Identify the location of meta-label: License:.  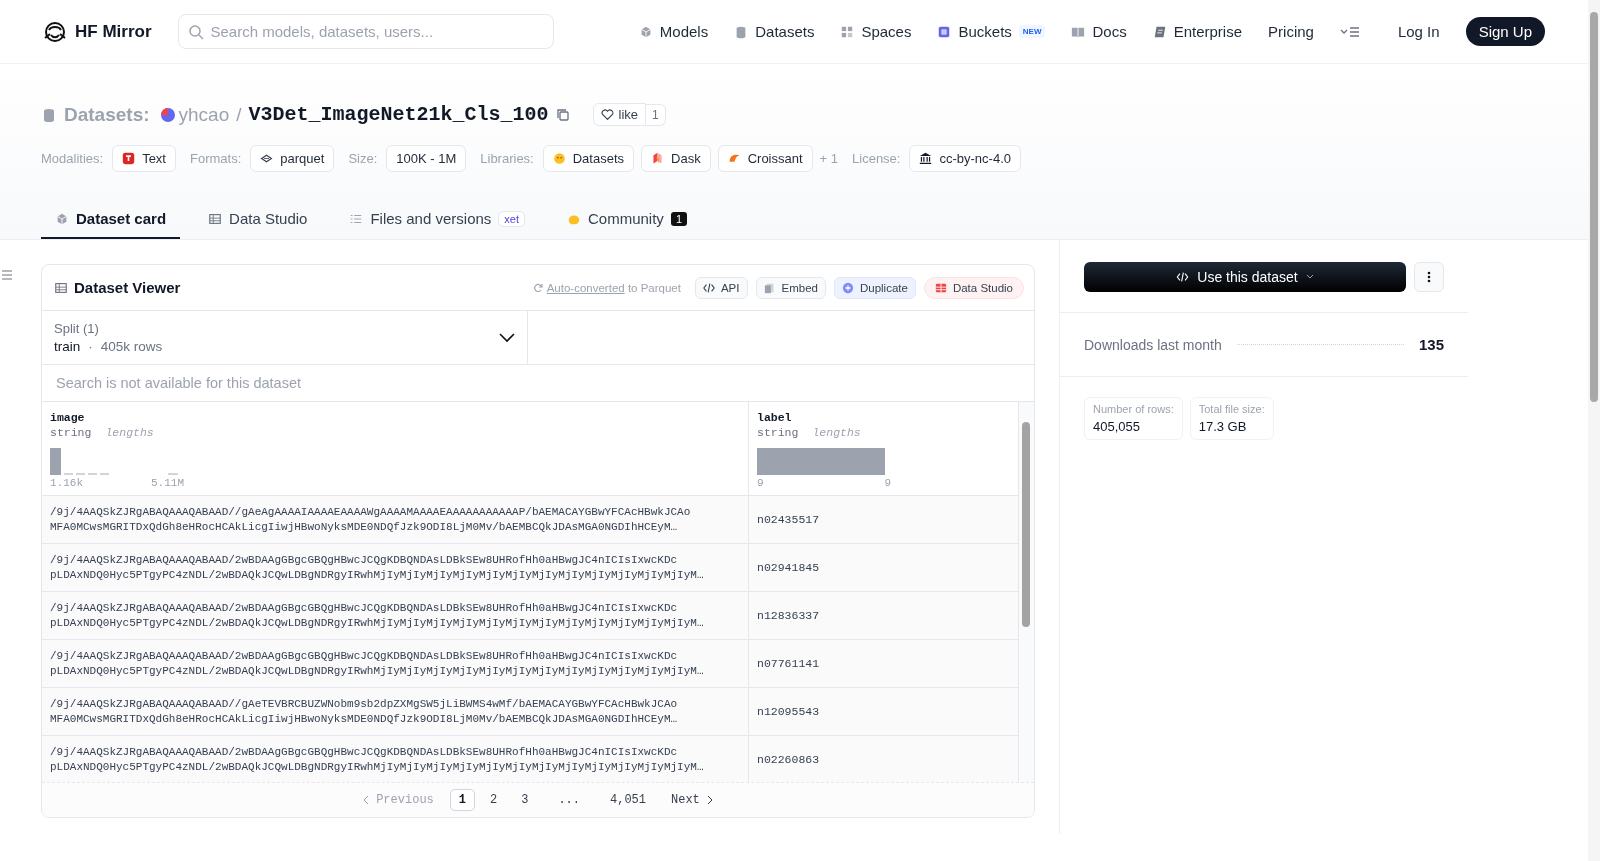
(876, 158).